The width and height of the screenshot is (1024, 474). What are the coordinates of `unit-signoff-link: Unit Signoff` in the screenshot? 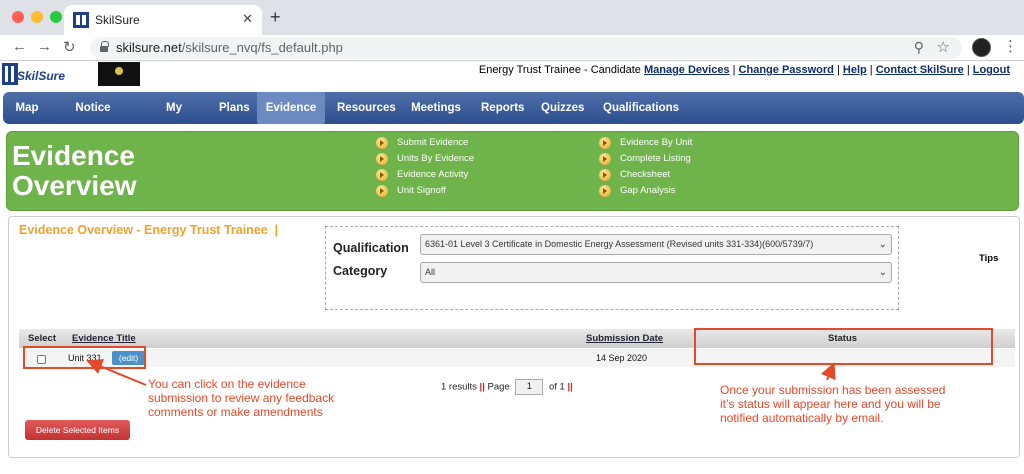 It's located at (411, 191).